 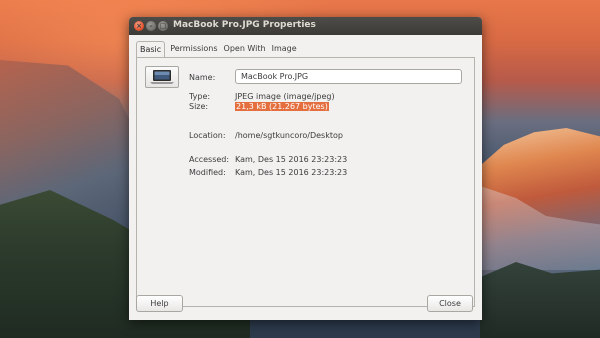 What do you see at coordinates (540, 300) in the screenshot?
I see `wallpaper-forest-right` at bounding box center [540, 300].